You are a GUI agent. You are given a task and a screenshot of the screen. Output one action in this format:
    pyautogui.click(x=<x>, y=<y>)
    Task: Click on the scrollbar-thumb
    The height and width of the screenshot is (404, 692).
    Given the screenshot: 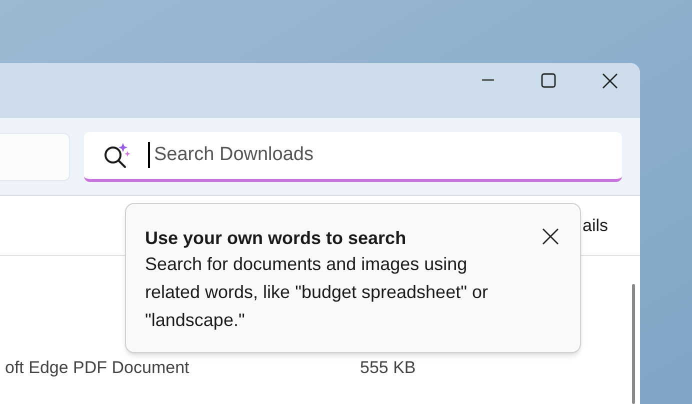 What is the action you would take?
    pyautogui.click(x=633, y=344)
    